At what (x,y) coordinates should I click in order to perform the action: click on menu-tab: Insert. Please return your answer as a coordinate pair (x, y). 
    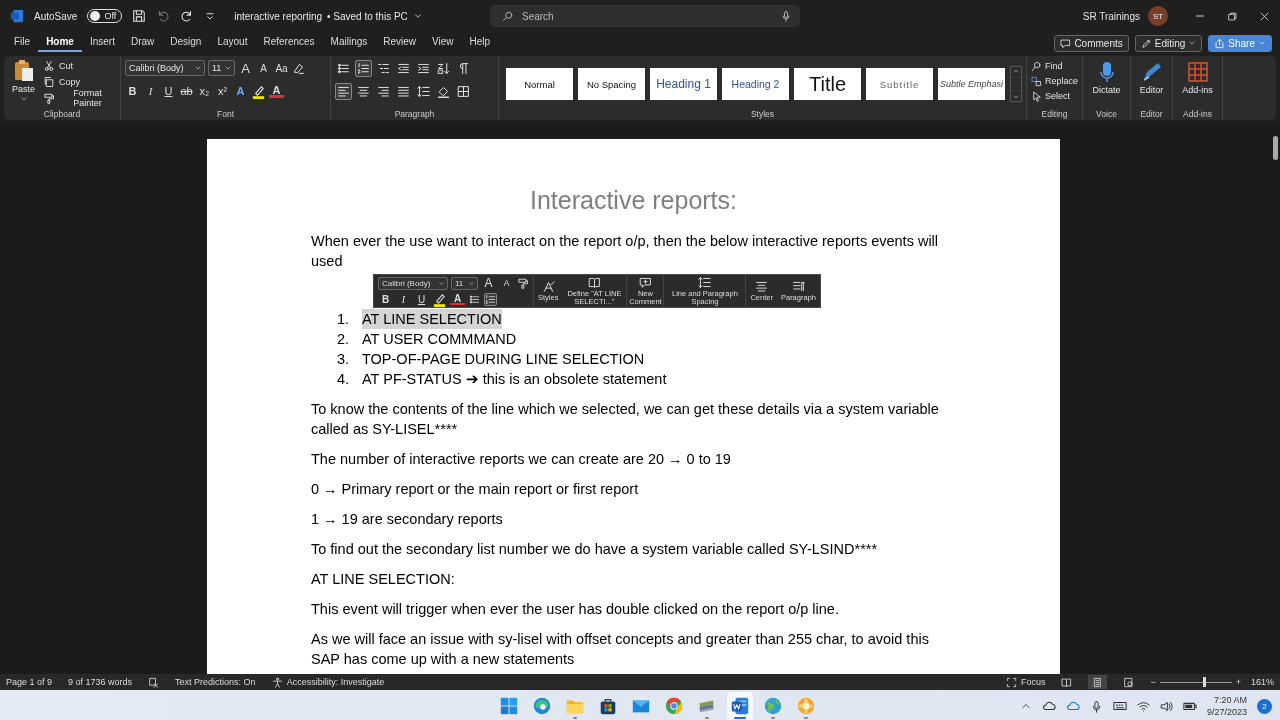
    Looking at the image, I should click on (102, 43).